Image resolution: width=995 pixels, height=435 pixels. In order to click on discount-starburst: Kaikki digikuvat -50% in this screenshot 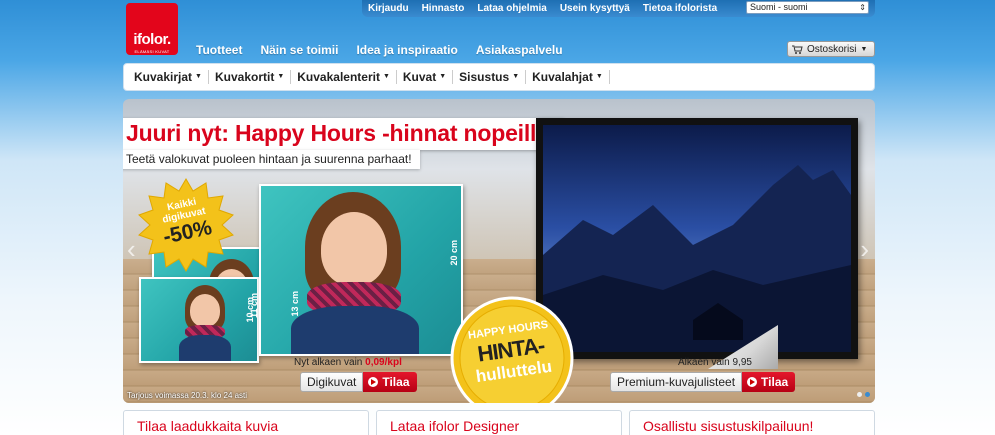, I will do `click(186, 225)`.